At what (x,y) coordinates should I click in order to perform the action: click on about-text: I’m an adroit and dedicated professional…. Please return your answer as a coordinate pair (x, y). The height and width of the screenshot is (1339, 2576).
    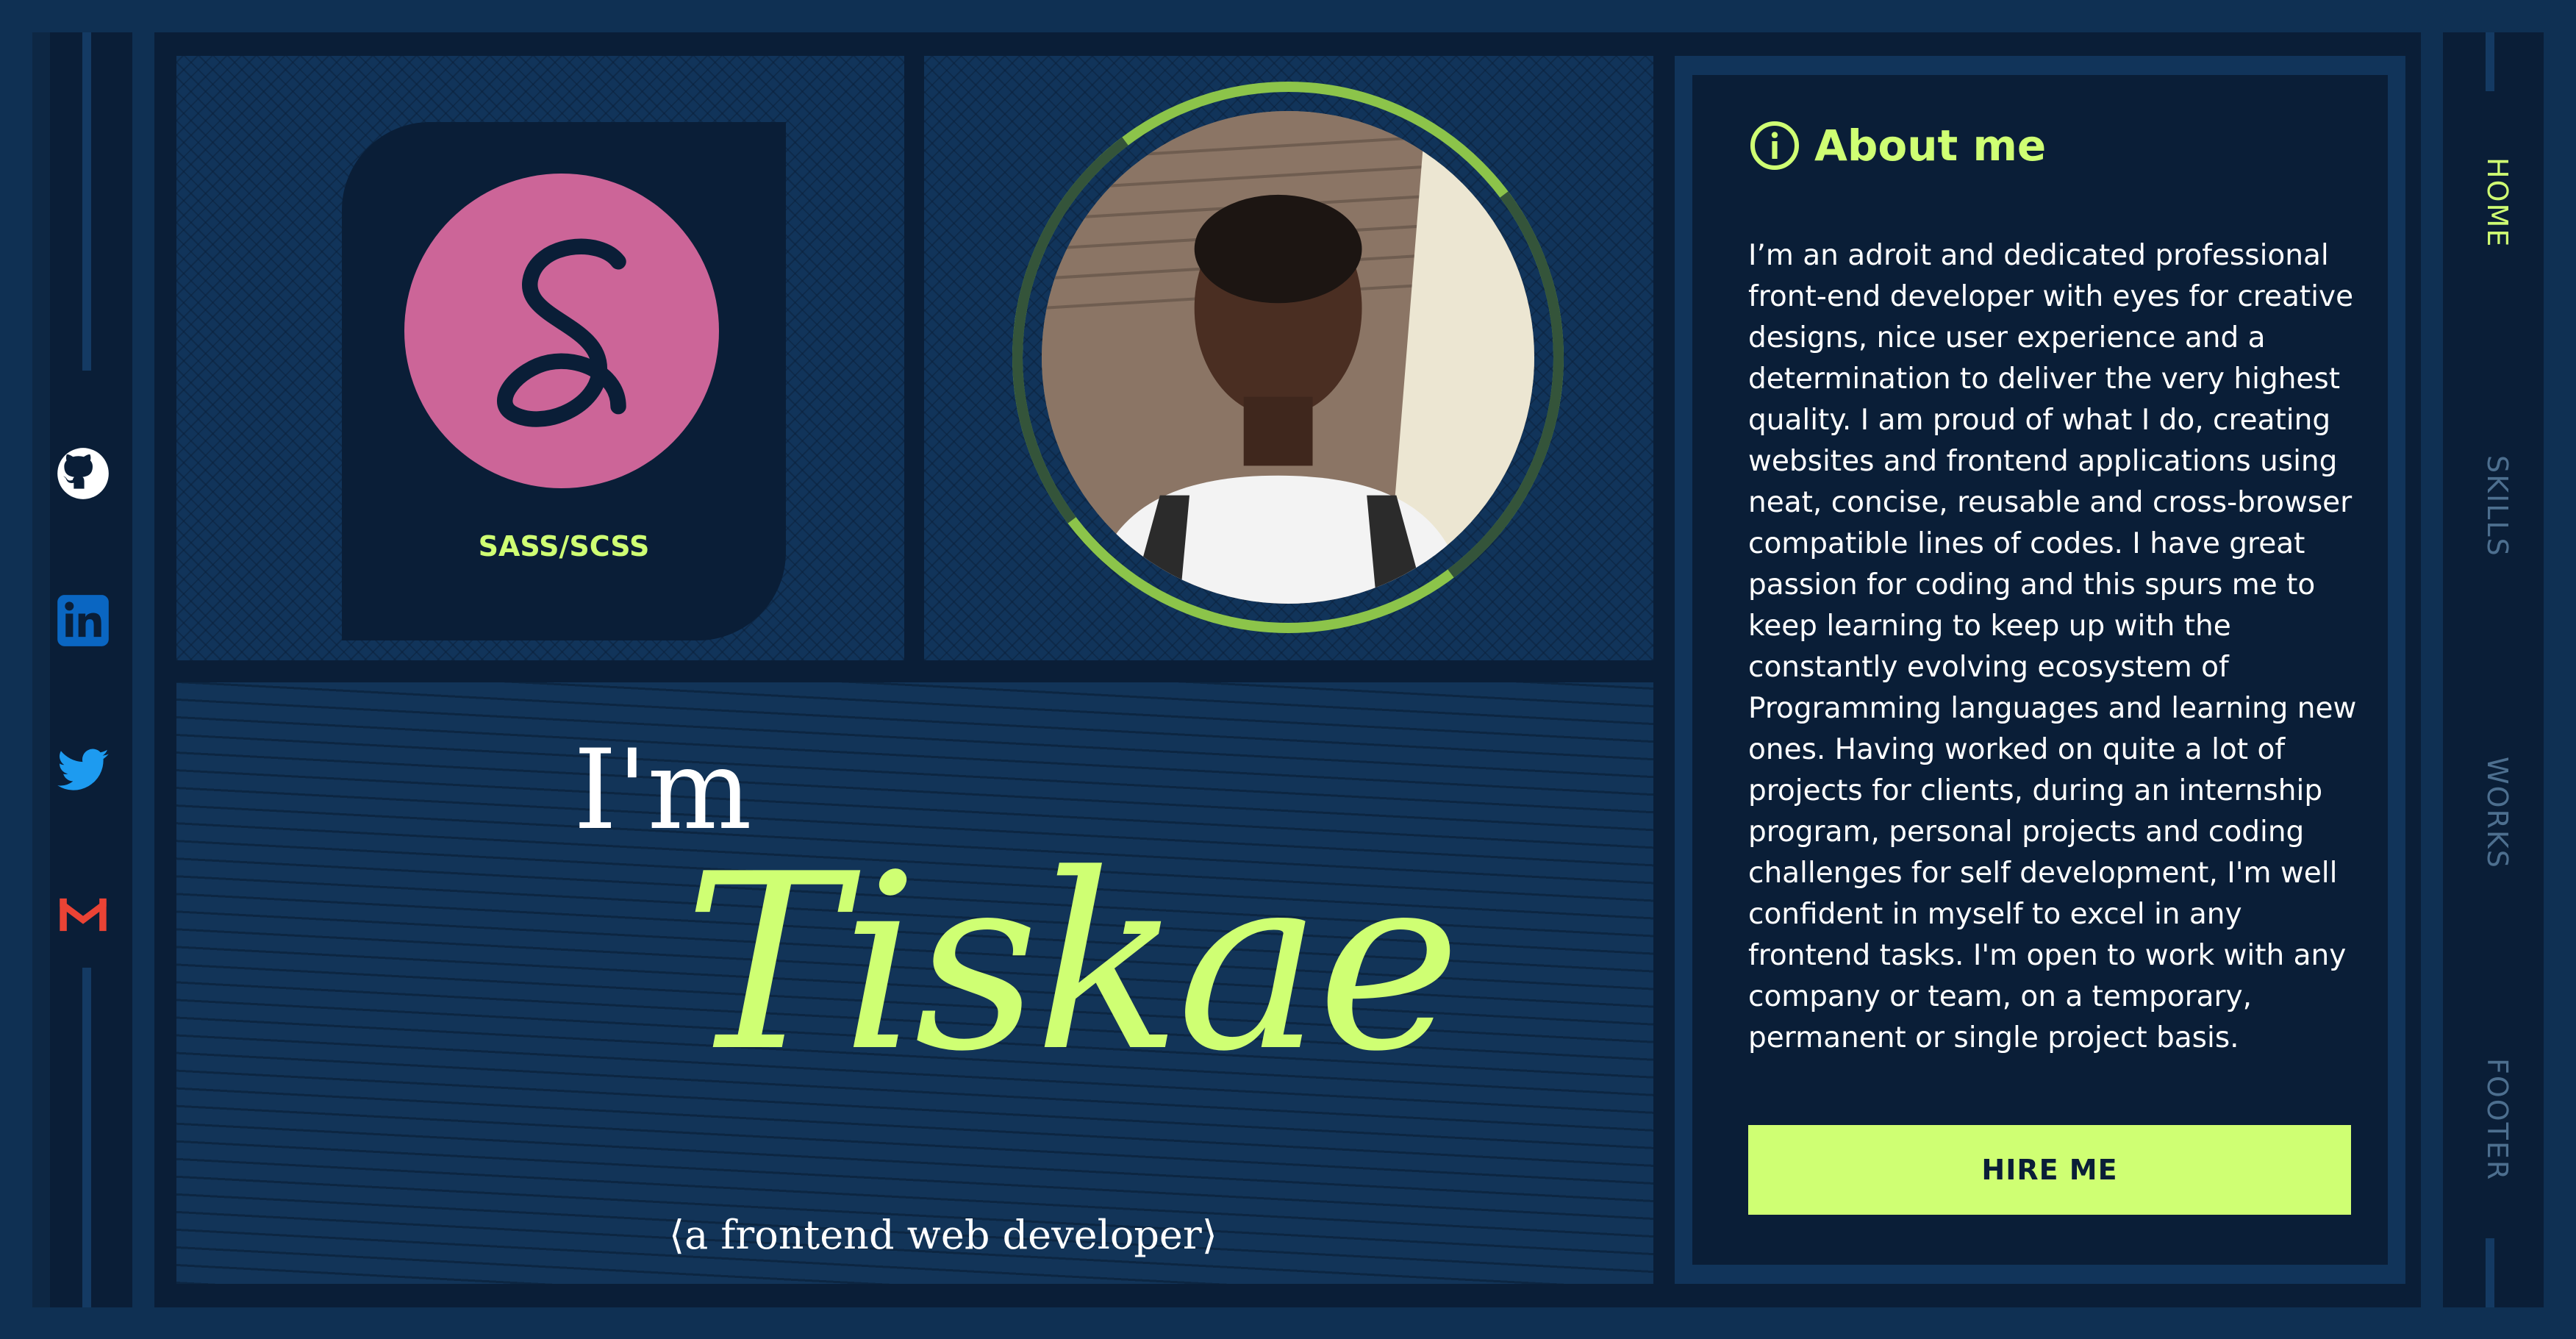
    Looking at the image, I should click on (2052, 647).